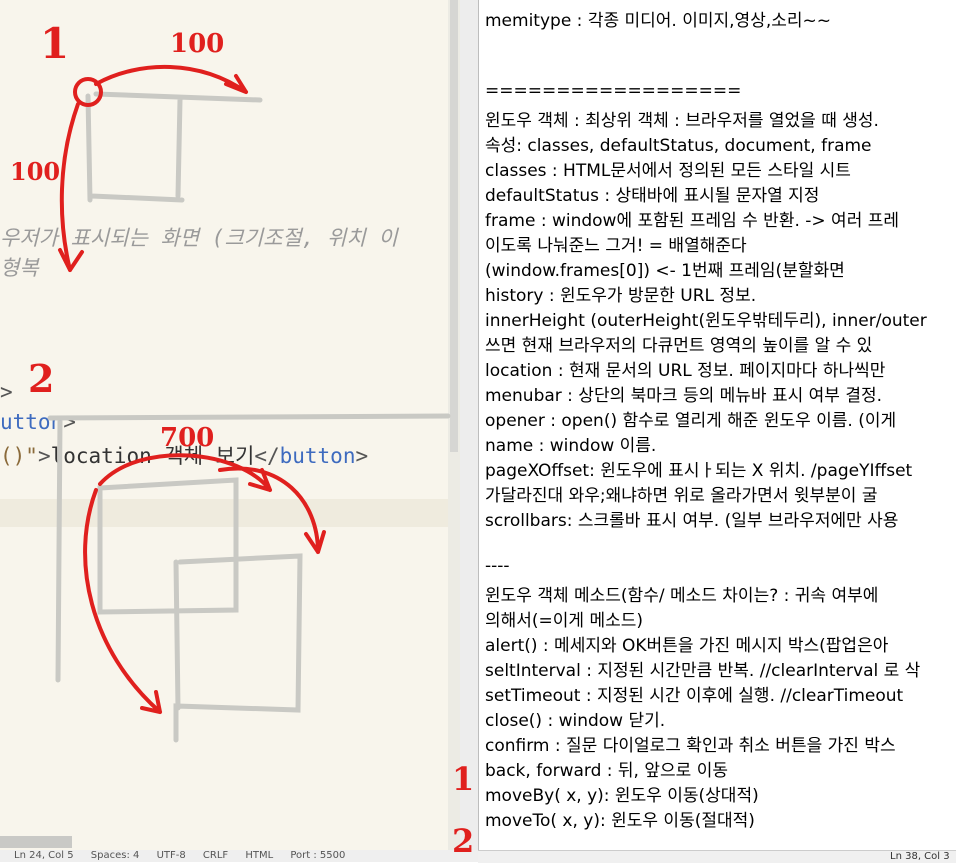  I want to click on annotation-100-left: 100, so click(35, 171).